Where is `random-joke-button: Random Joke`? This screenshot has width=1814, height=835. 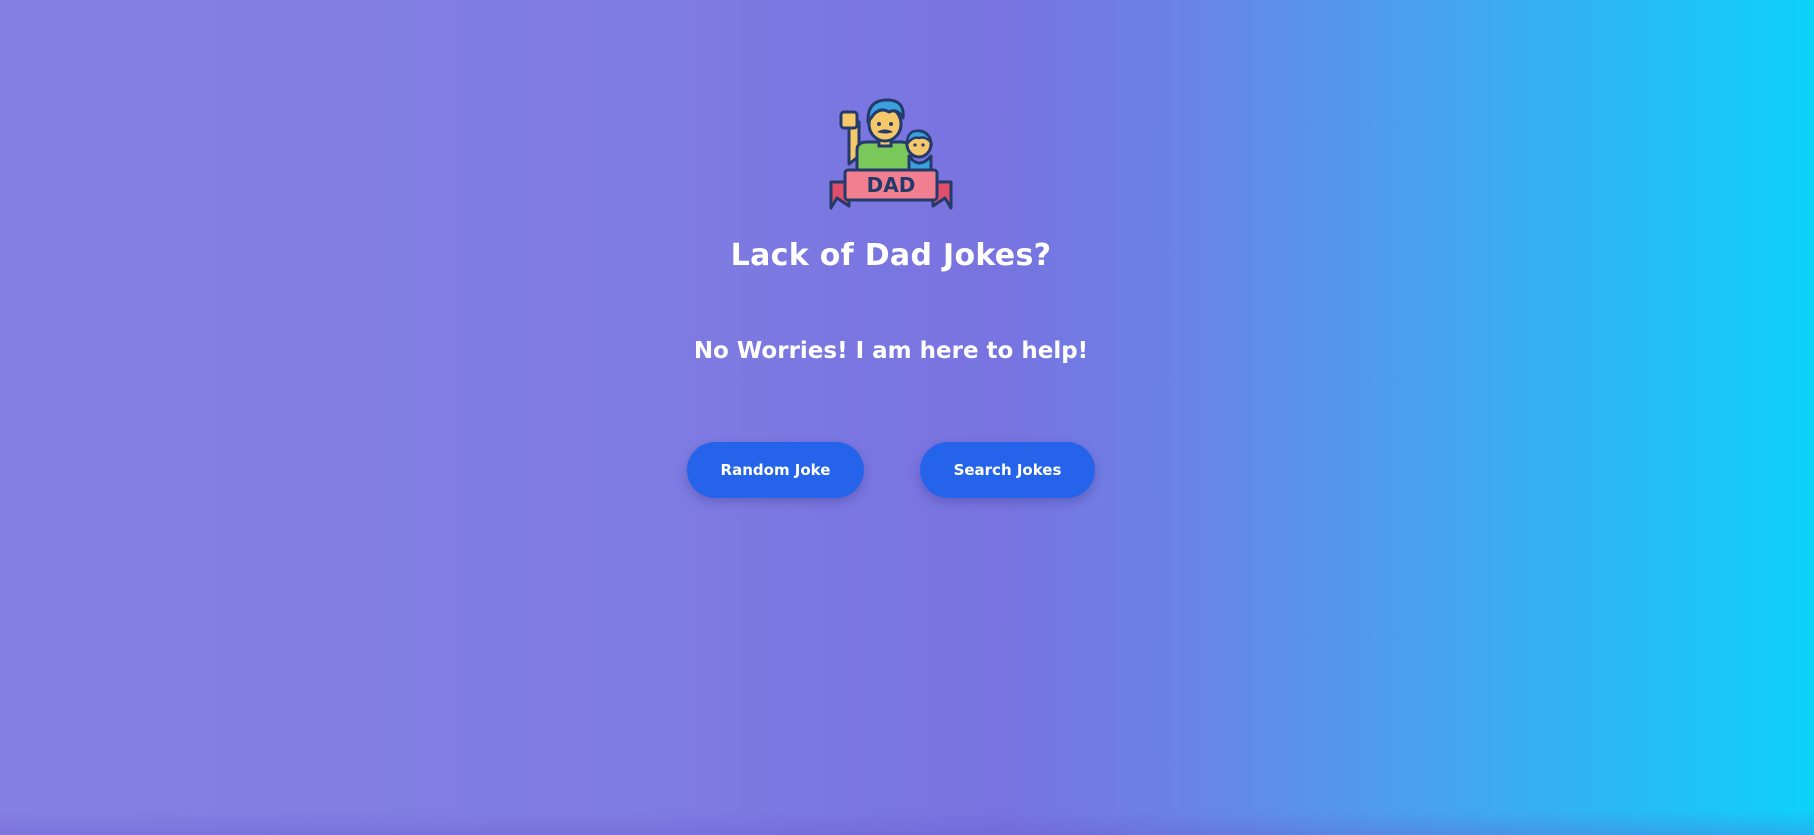 random-joke-button: Random Joke is located at coordinates (775, 470).